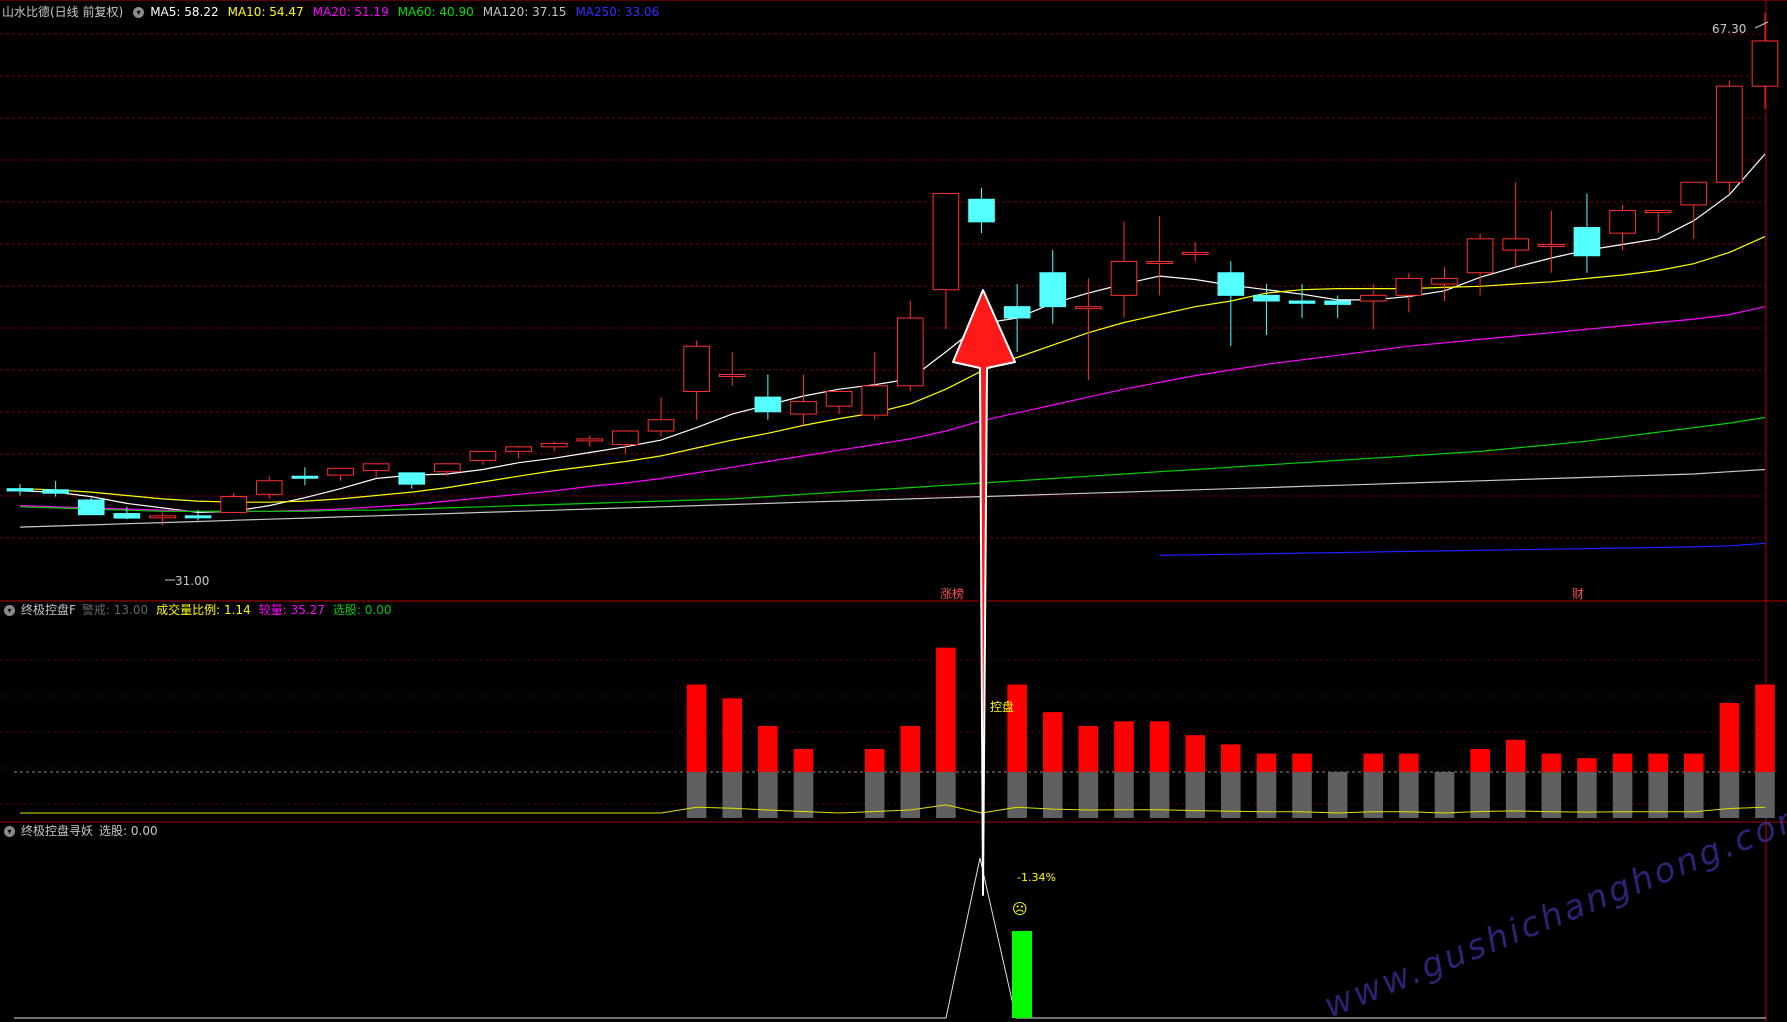 Image resolution: width=1787 pixels, height=1022 pixels. What do you see at coordinates (57, 831) in the screenshot?
I see `panel2-title: 终极控盘寻妖` at bounding box center [57, 831].